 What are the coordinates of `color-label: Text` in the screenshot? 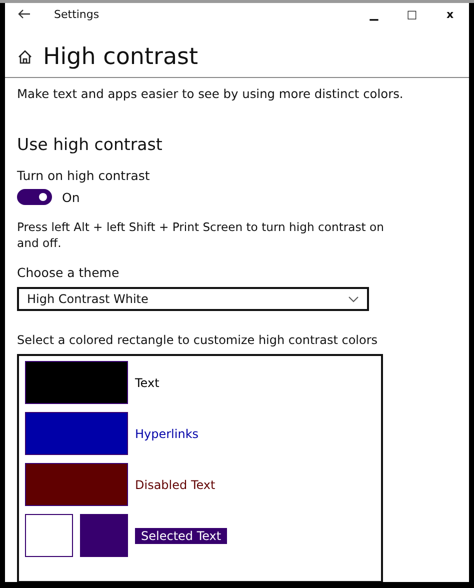 It's located at (147, 383).